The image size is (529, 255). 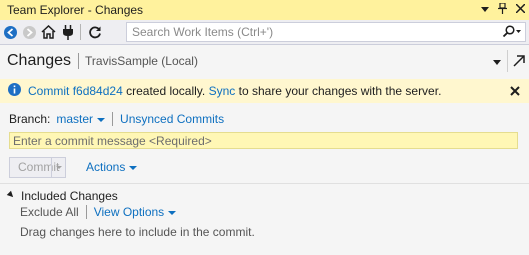 I want to click on repository-name: TravisSample (Local), so click(x=141, y=61).